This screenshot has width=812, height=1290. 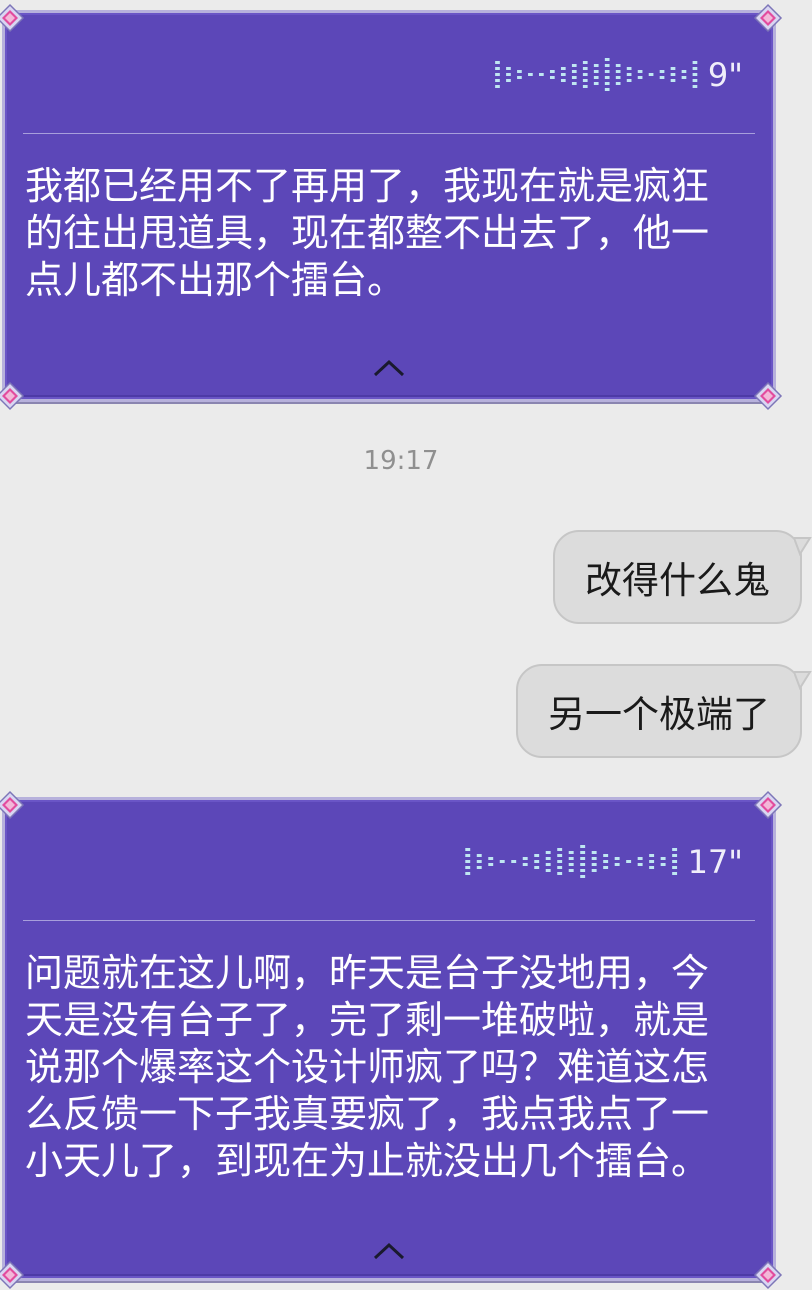 I want to click on outgoing-message: 另一个极端了, so click(x=664, y=711).